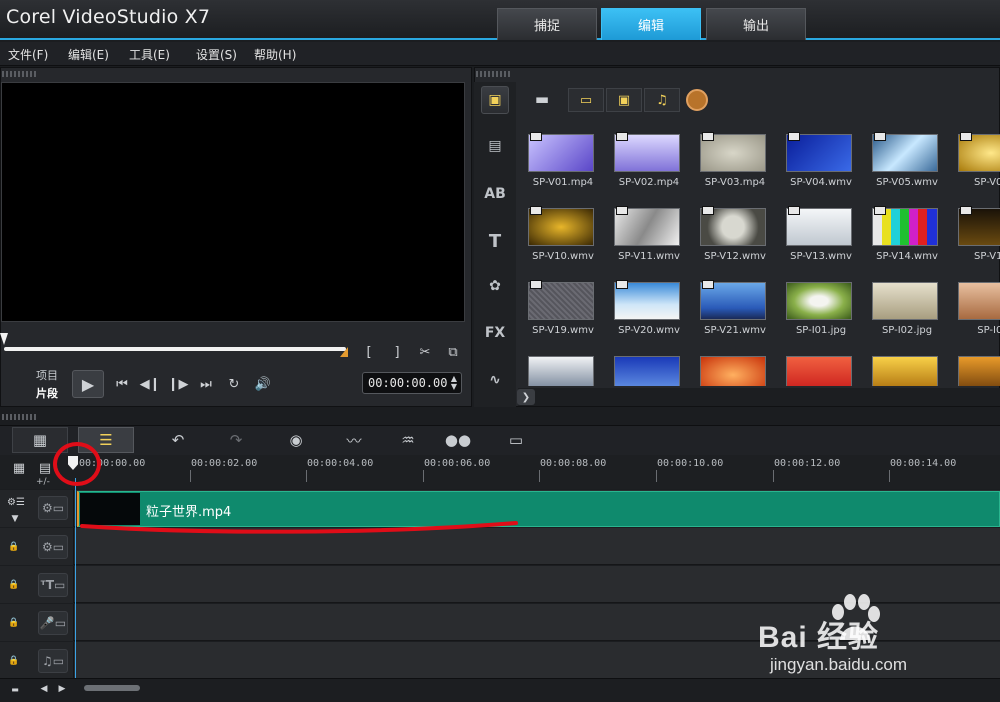 The height and width of the screenshot is (702, 1000). Describe the element at coordinates (495, 333) in the screenshot. I see `filter-icon: FX` at that location.